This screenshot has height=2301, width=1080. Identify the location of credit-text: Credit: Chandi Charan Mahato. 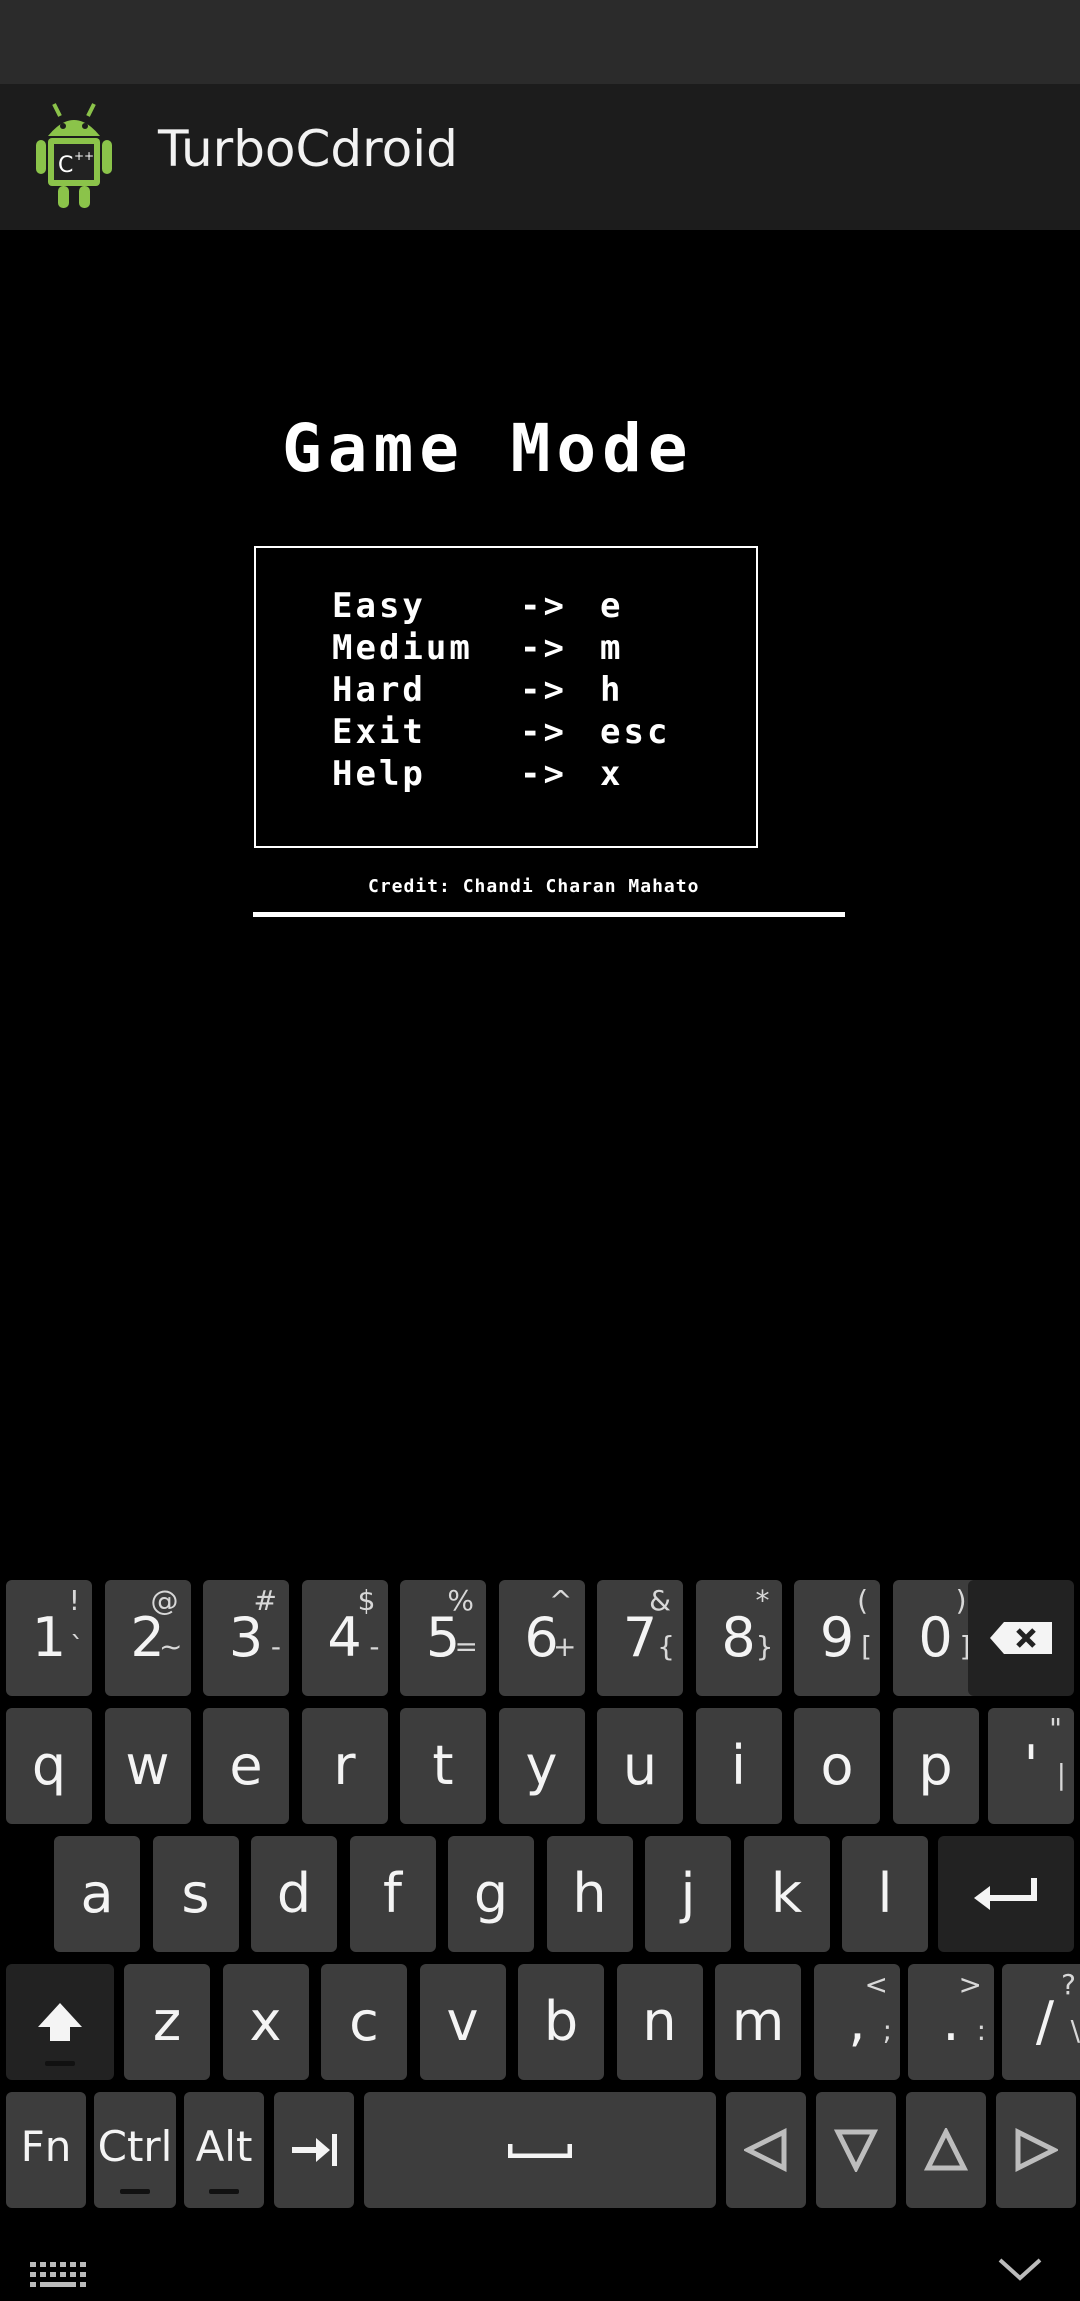
(534, 886).